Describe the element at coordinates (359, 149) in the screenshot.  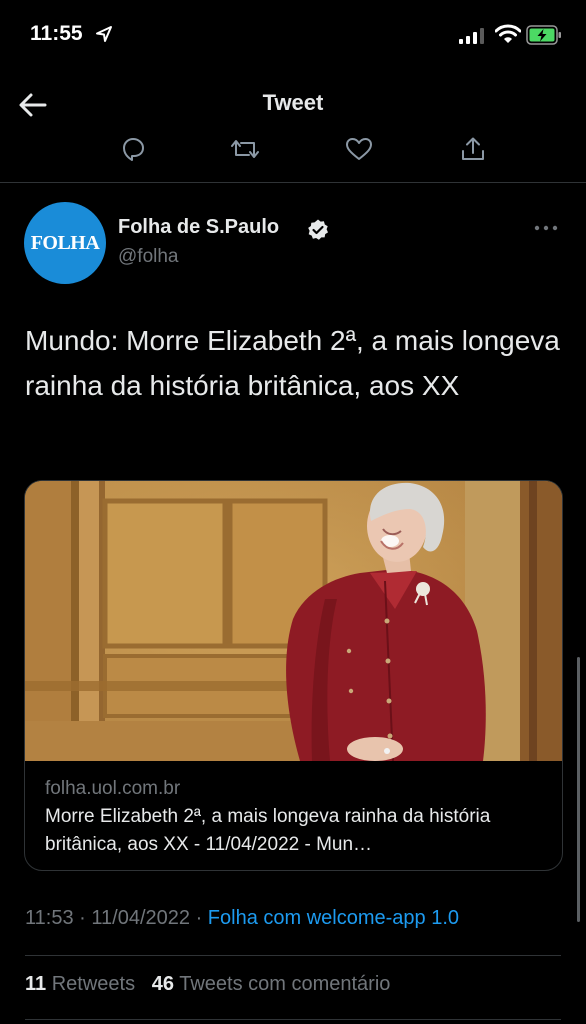
I see `like-icon` at that location.